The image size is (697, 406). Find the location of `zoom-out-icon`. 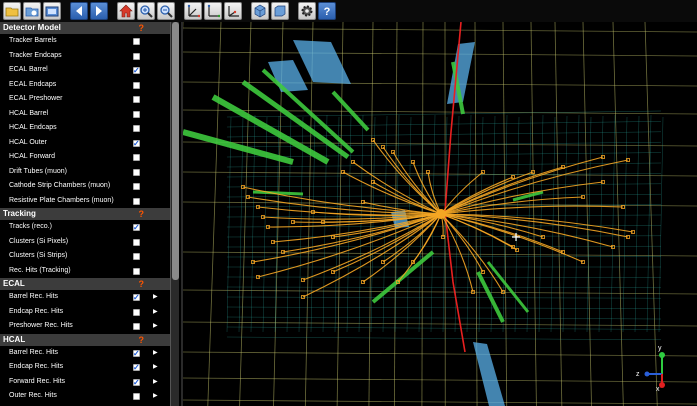

zoom-out-icon is located at coordinates (166, 11).